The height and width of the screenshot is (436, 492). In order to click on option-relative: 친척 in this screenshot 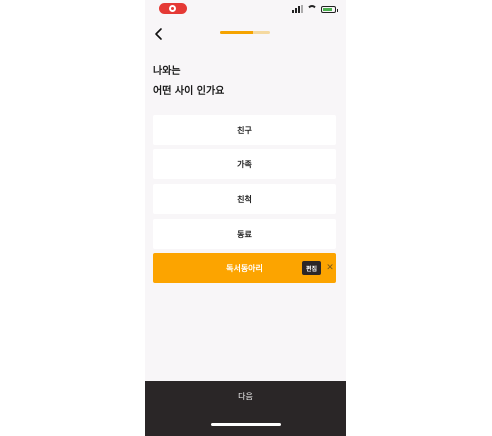, I will do `click(244, 199)`.